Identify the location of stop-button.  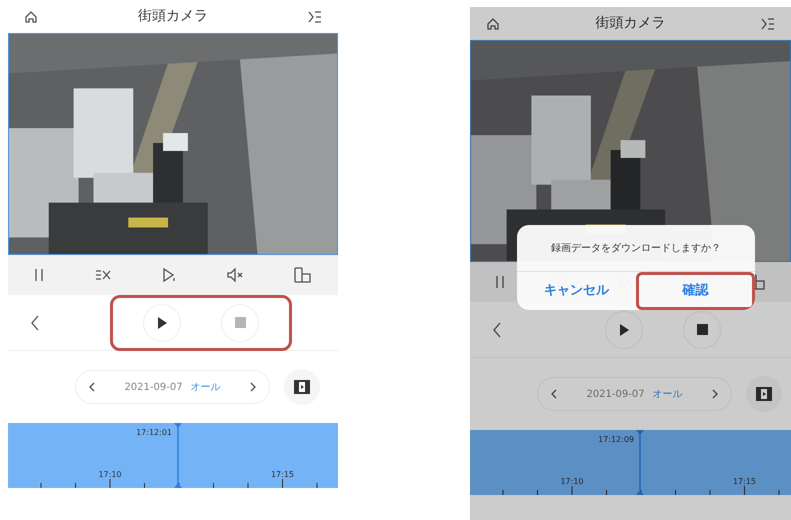
(702, 329).